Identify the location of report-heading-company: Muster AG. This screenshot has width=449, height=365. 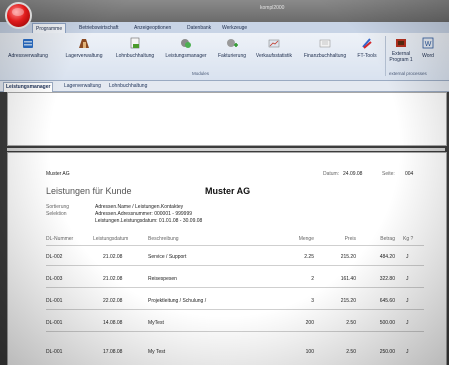
(228, 191).